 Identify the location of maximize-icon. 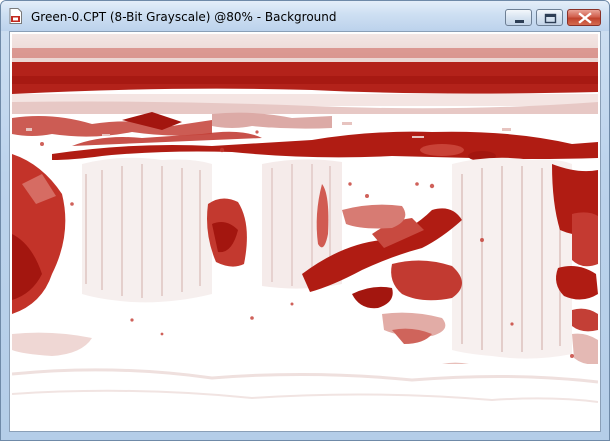
(550, 18).